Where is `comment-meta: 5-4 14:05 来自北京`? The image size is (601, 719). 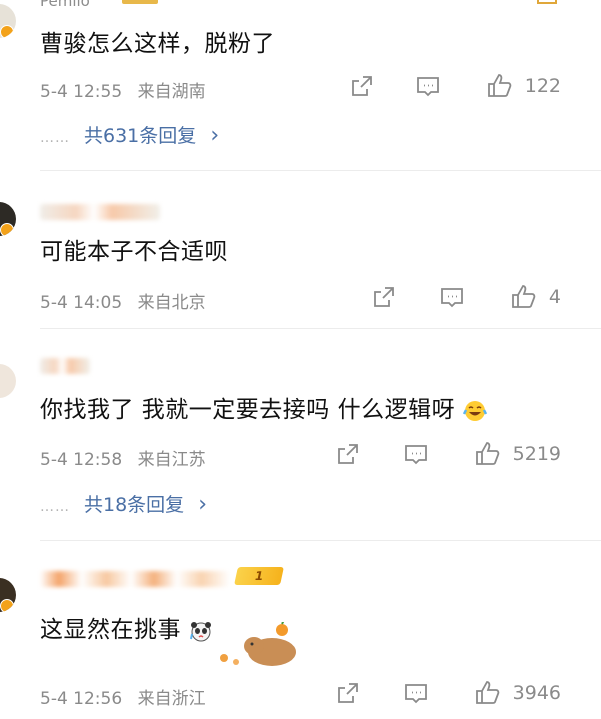 comment-meta: 5-4 14:05 来自北京 is located at coordinates (123, 300).